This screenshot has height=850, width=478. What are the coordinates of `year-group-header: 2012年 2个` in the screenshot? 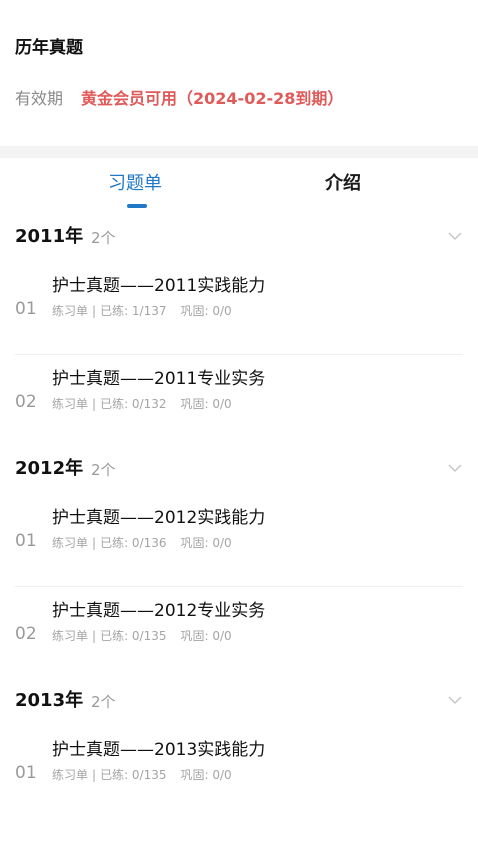 It's located at (239, 471).